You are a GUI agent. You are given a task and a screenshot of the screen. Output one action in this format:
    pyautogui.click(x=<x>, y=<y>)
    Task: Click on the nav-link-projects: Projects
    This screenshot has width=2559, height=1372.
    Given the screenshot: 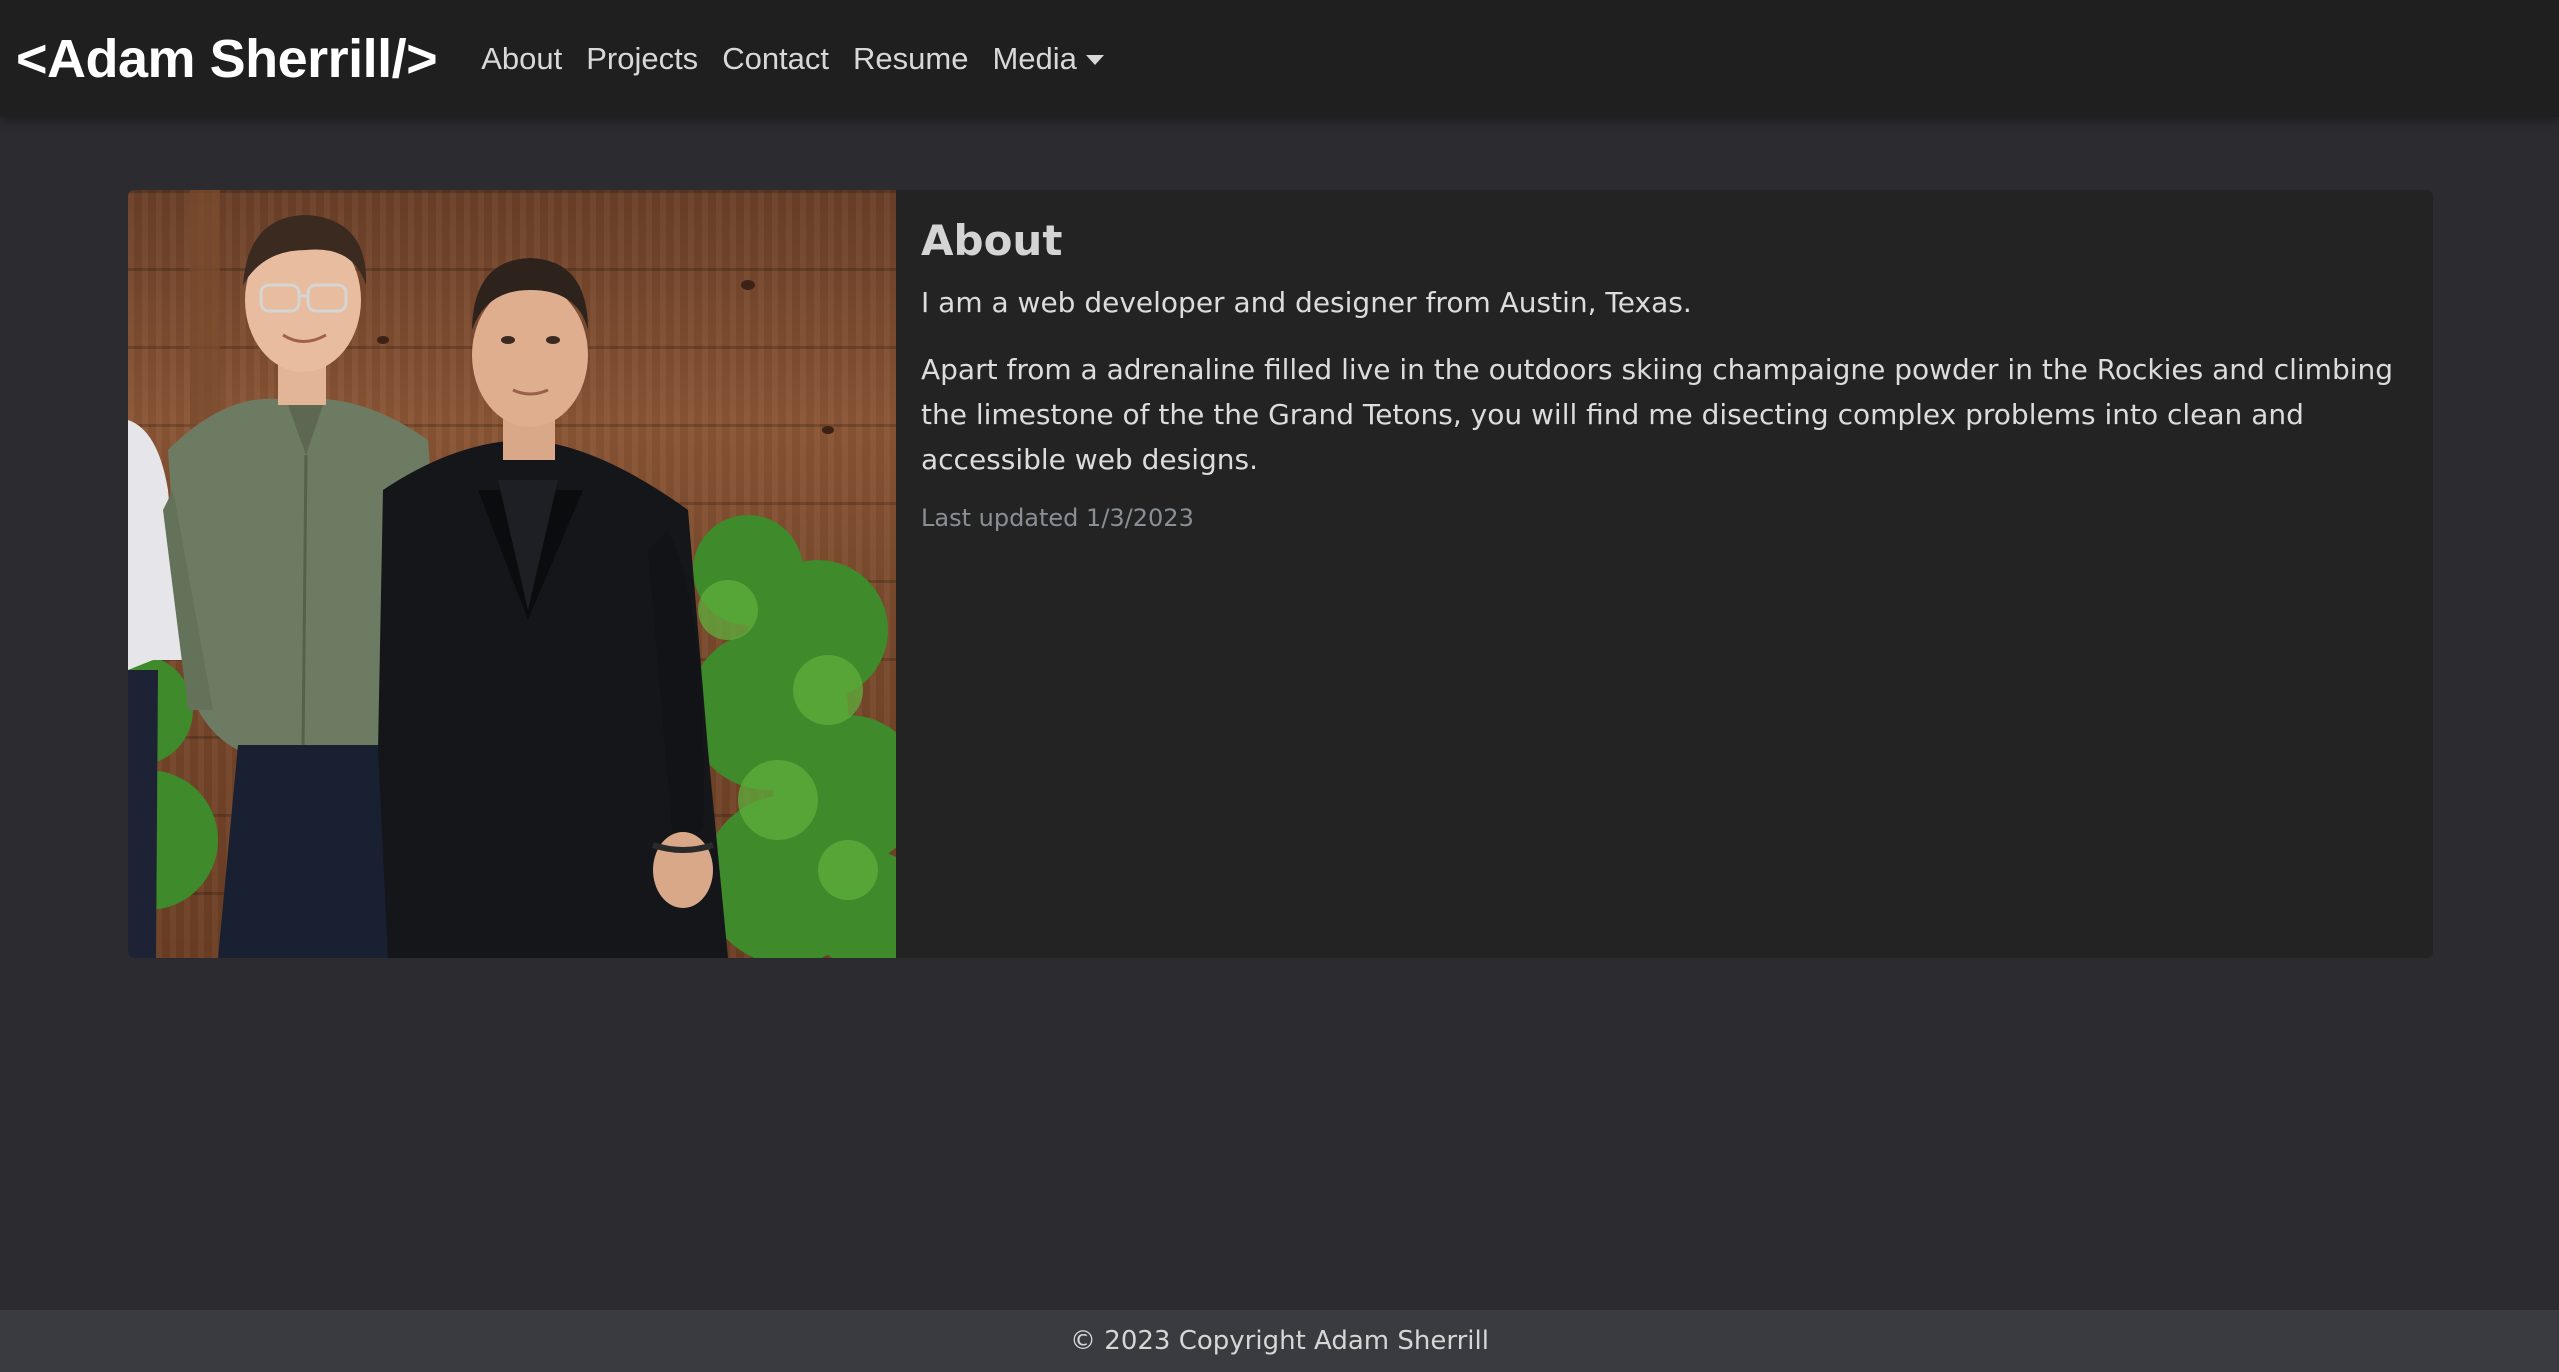 What is the action you would take?
    pyautogui.click(x=642, y=59)
    